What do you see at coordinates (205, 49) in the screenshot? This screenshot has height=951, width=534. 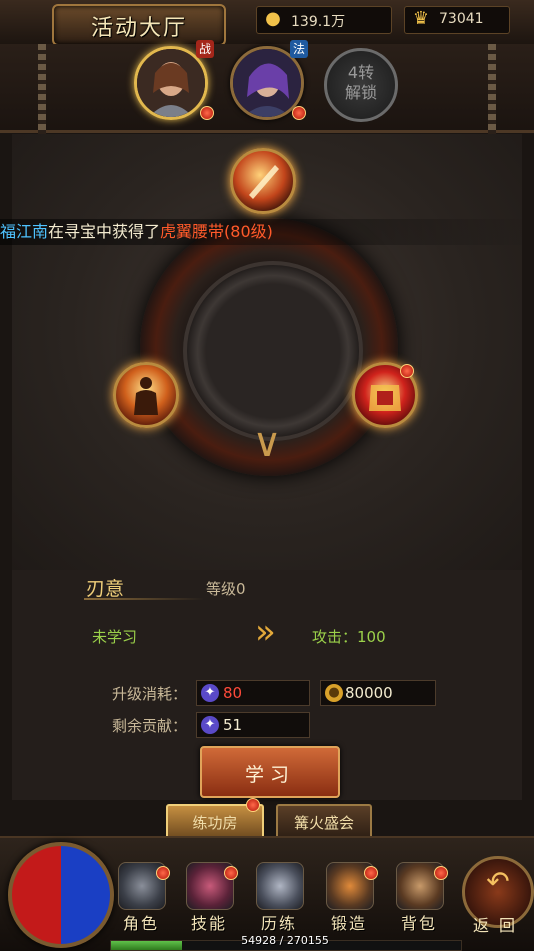 I see `warrior-class-badge: 战` at bounding box center [205, 49].